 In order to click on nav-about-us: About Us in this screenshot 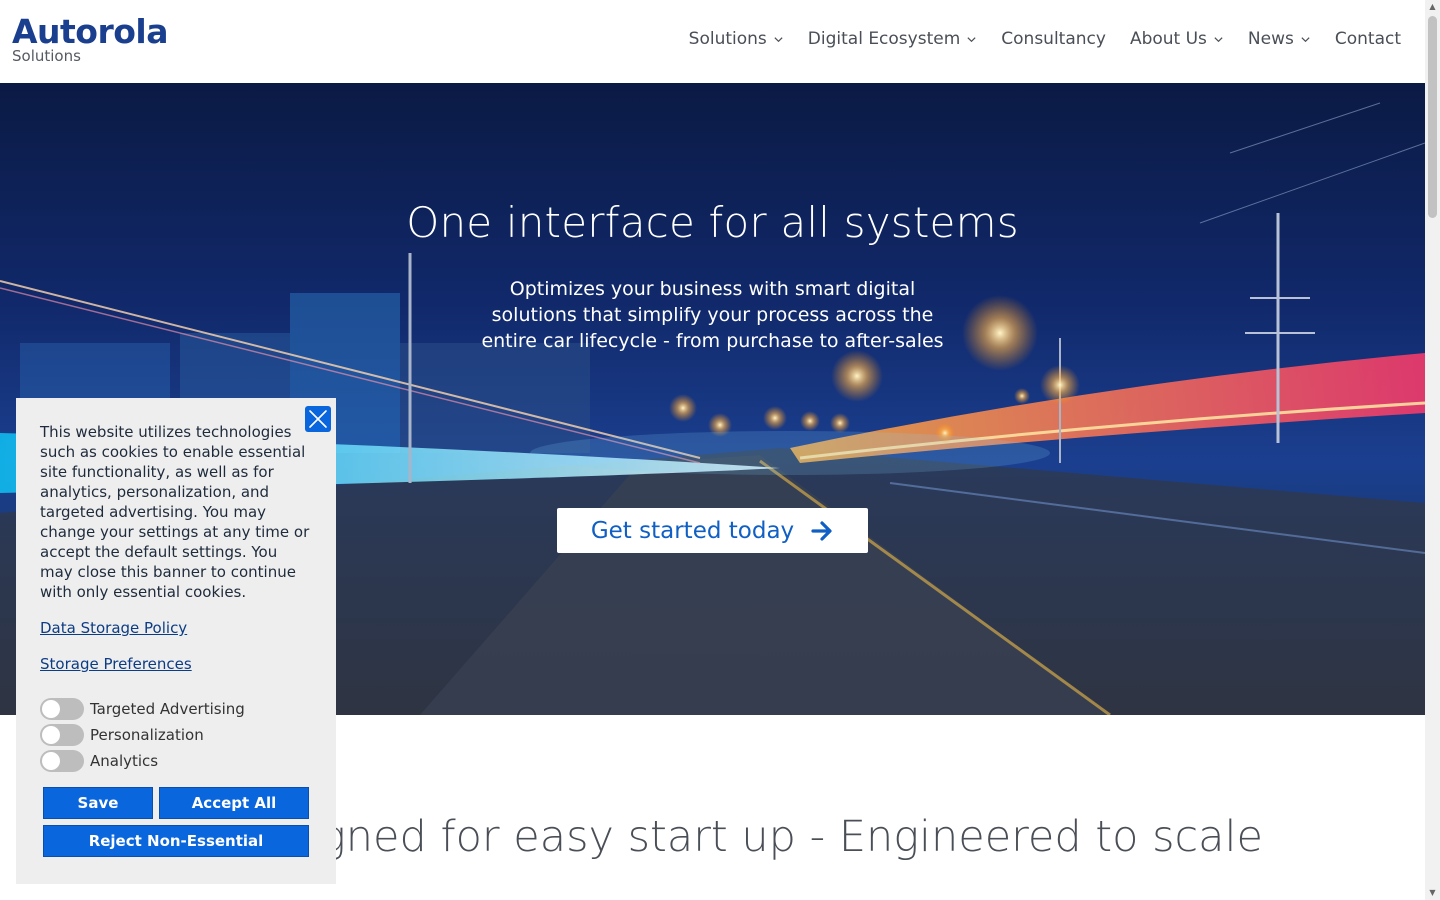, I will do `click(1177, 39)`.